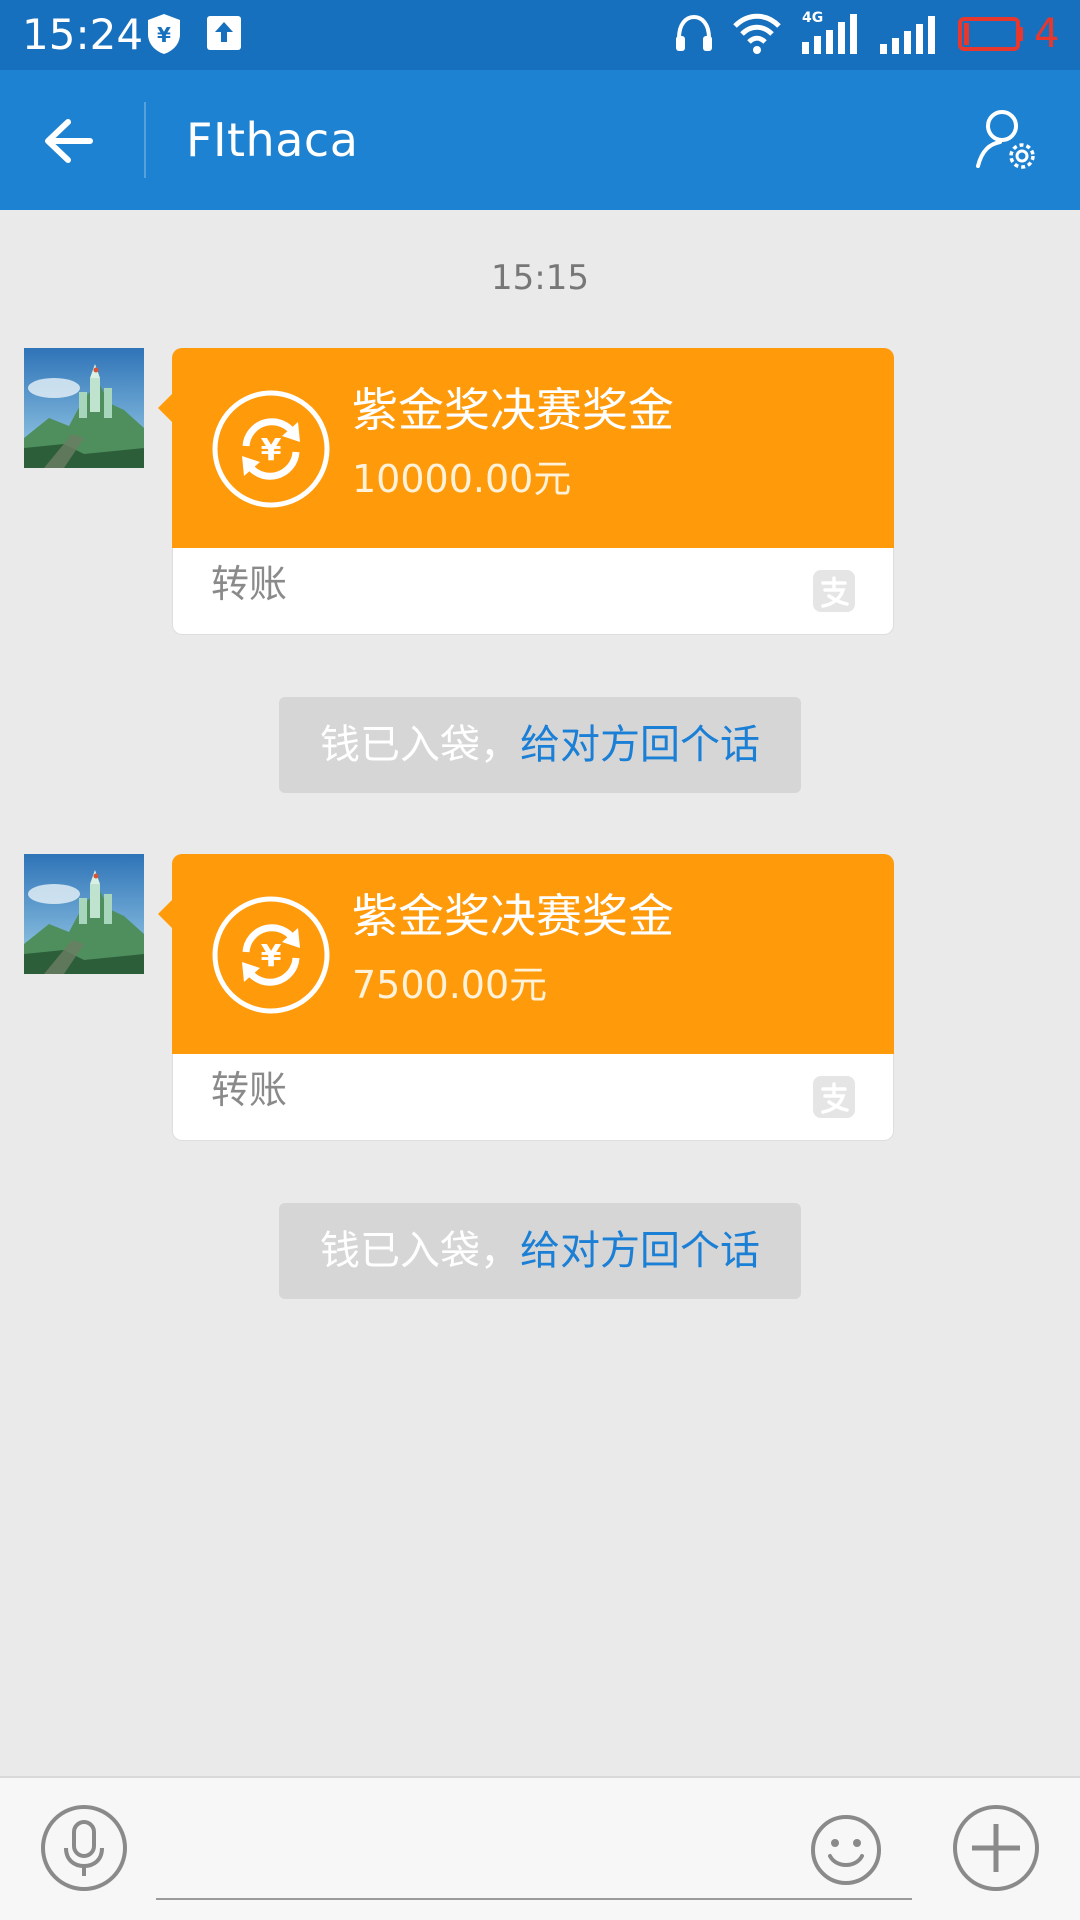 This screenshot has width=1080, height=1920. I want to click on message-input, so click(534, 1849).